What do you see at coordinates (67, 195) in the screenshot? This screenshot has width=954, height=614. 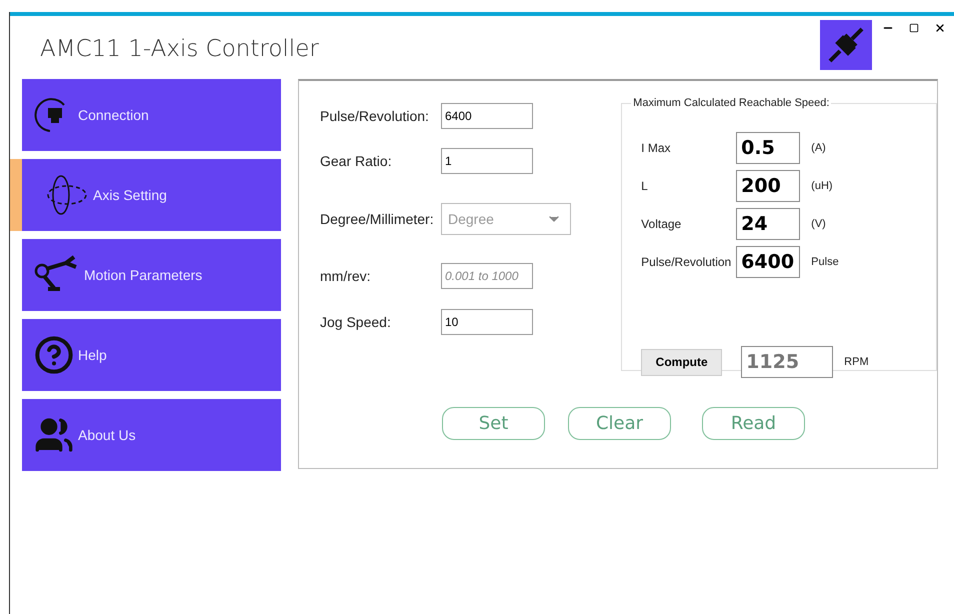 I see `rotation-icon` at bounding box center [67, 195].